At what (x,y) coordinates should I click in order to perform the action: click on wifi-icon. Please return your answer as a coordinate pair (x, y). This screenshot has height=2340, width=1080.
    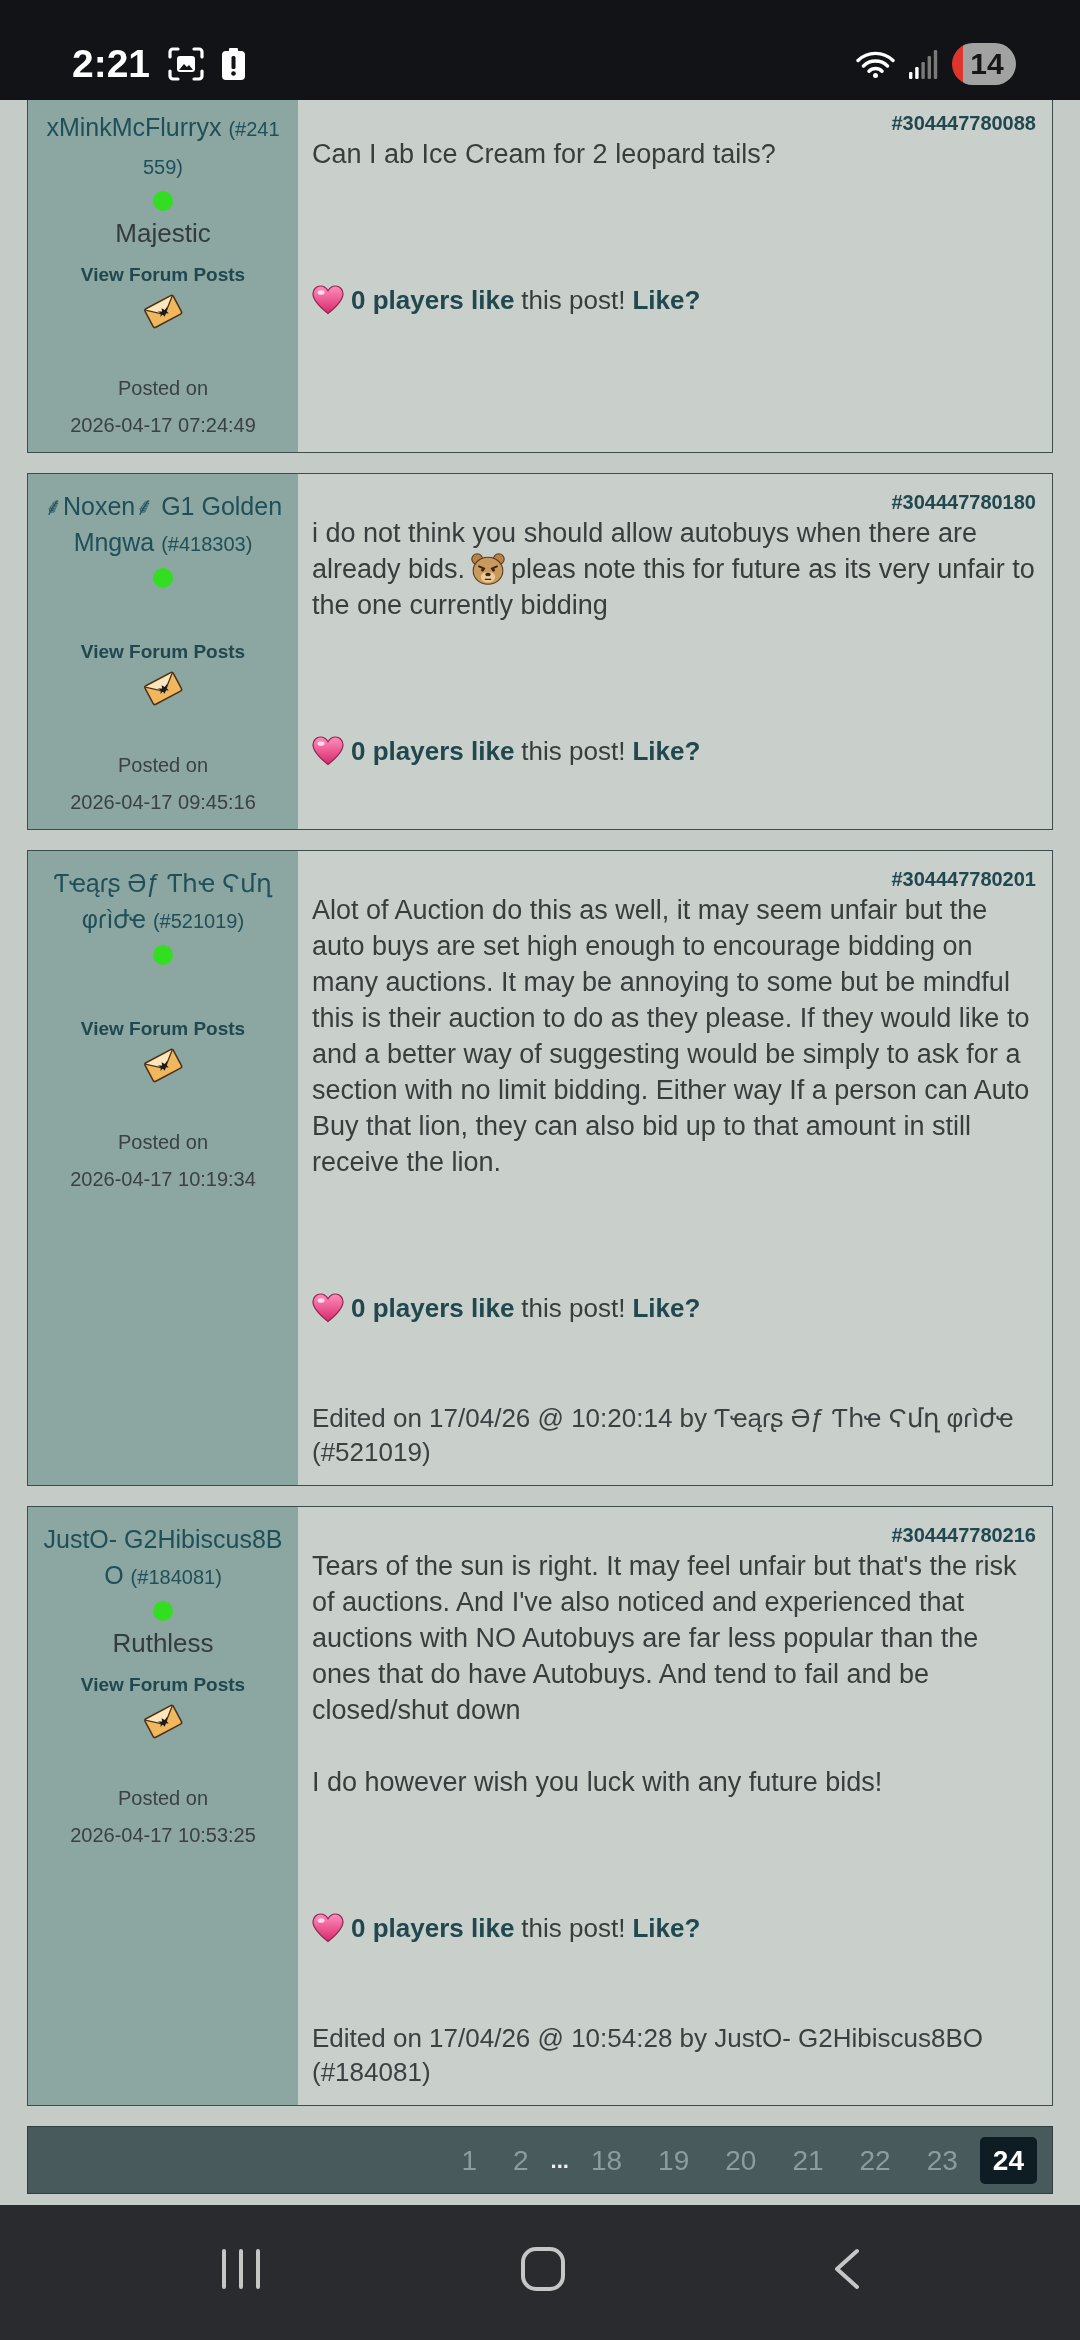
    Looking at the image, I should click on (875, 64).